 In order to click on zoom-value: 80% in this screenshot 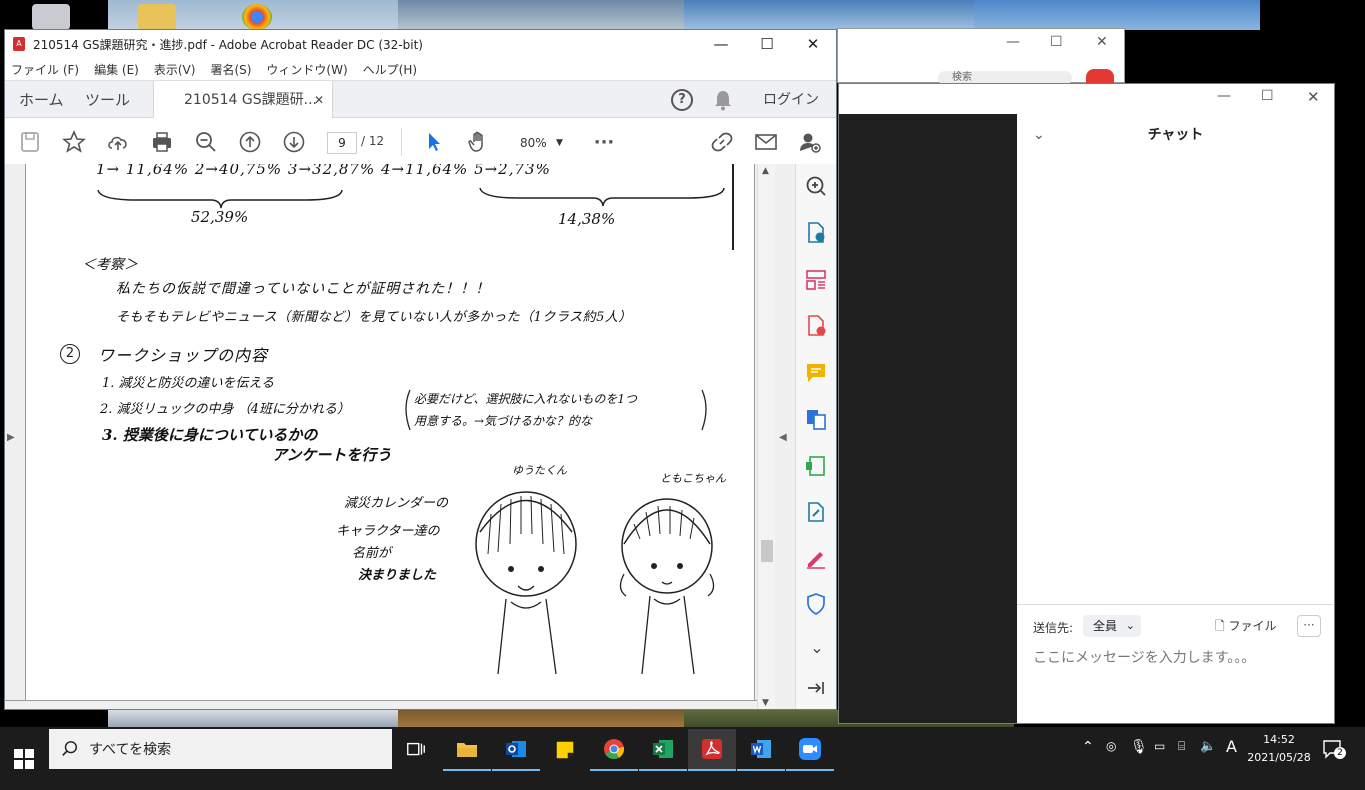, I will do `click(533, 143)`.